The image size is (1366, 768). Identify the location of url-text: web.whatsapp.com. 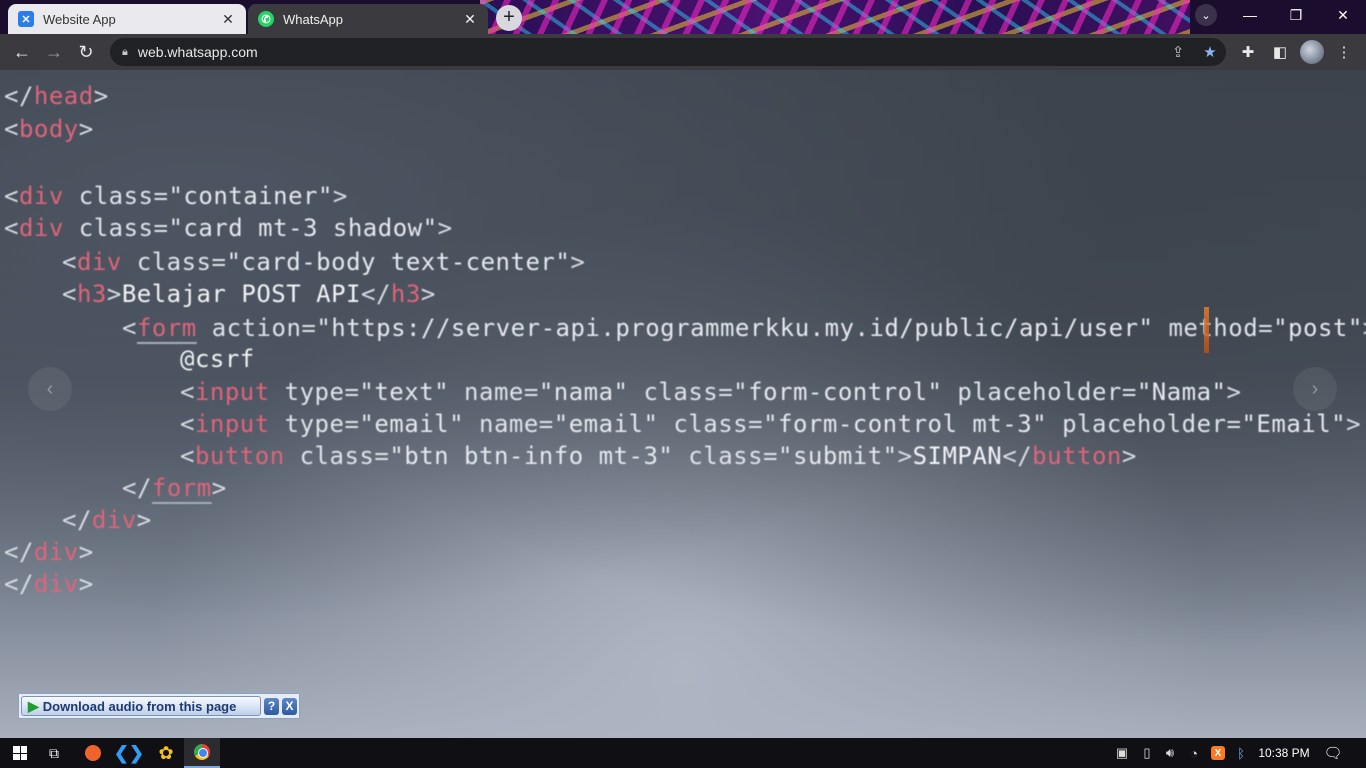
(650, 52).